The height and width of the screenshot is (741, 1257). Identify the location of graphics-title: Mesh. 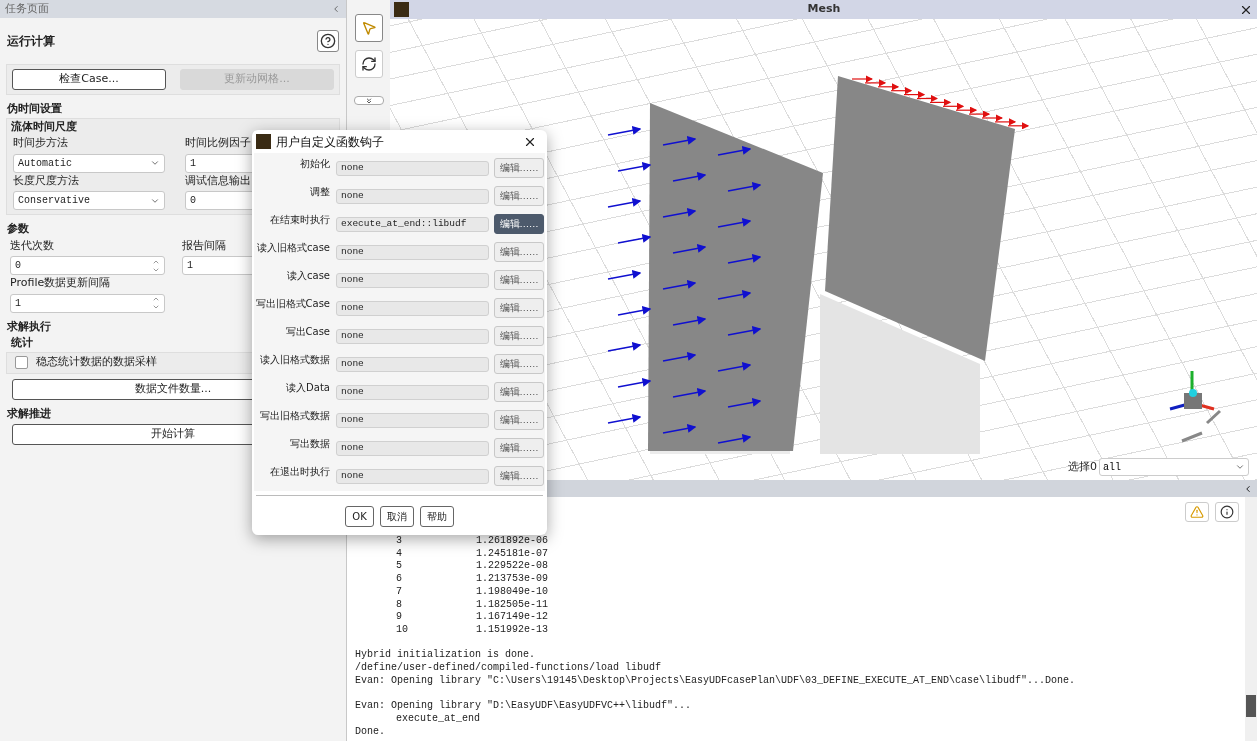
(824, 9).